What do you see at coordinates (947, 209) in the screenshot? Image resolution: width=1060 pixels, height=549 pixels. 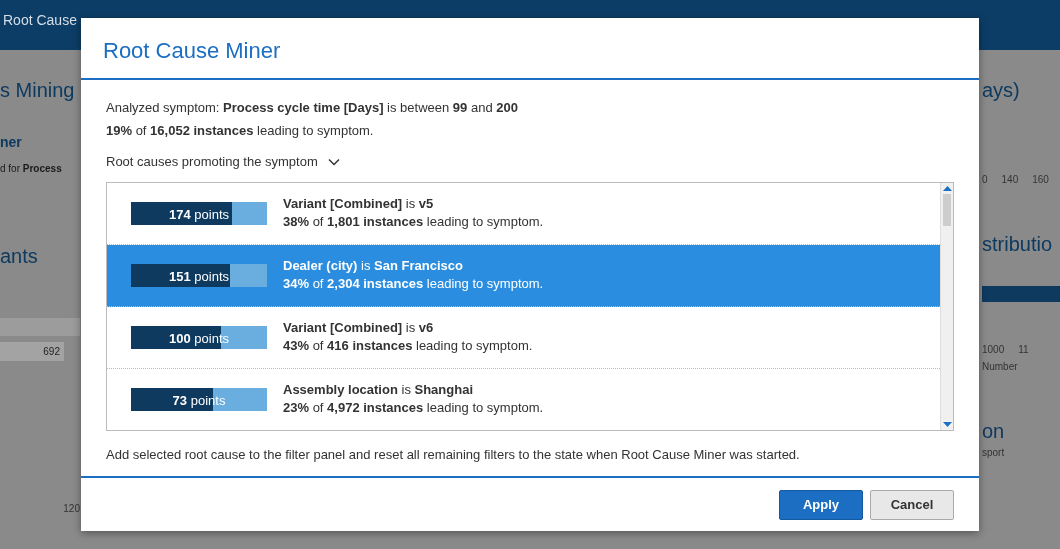 I see `scroll-thumb` at bounding box center [947, 209].